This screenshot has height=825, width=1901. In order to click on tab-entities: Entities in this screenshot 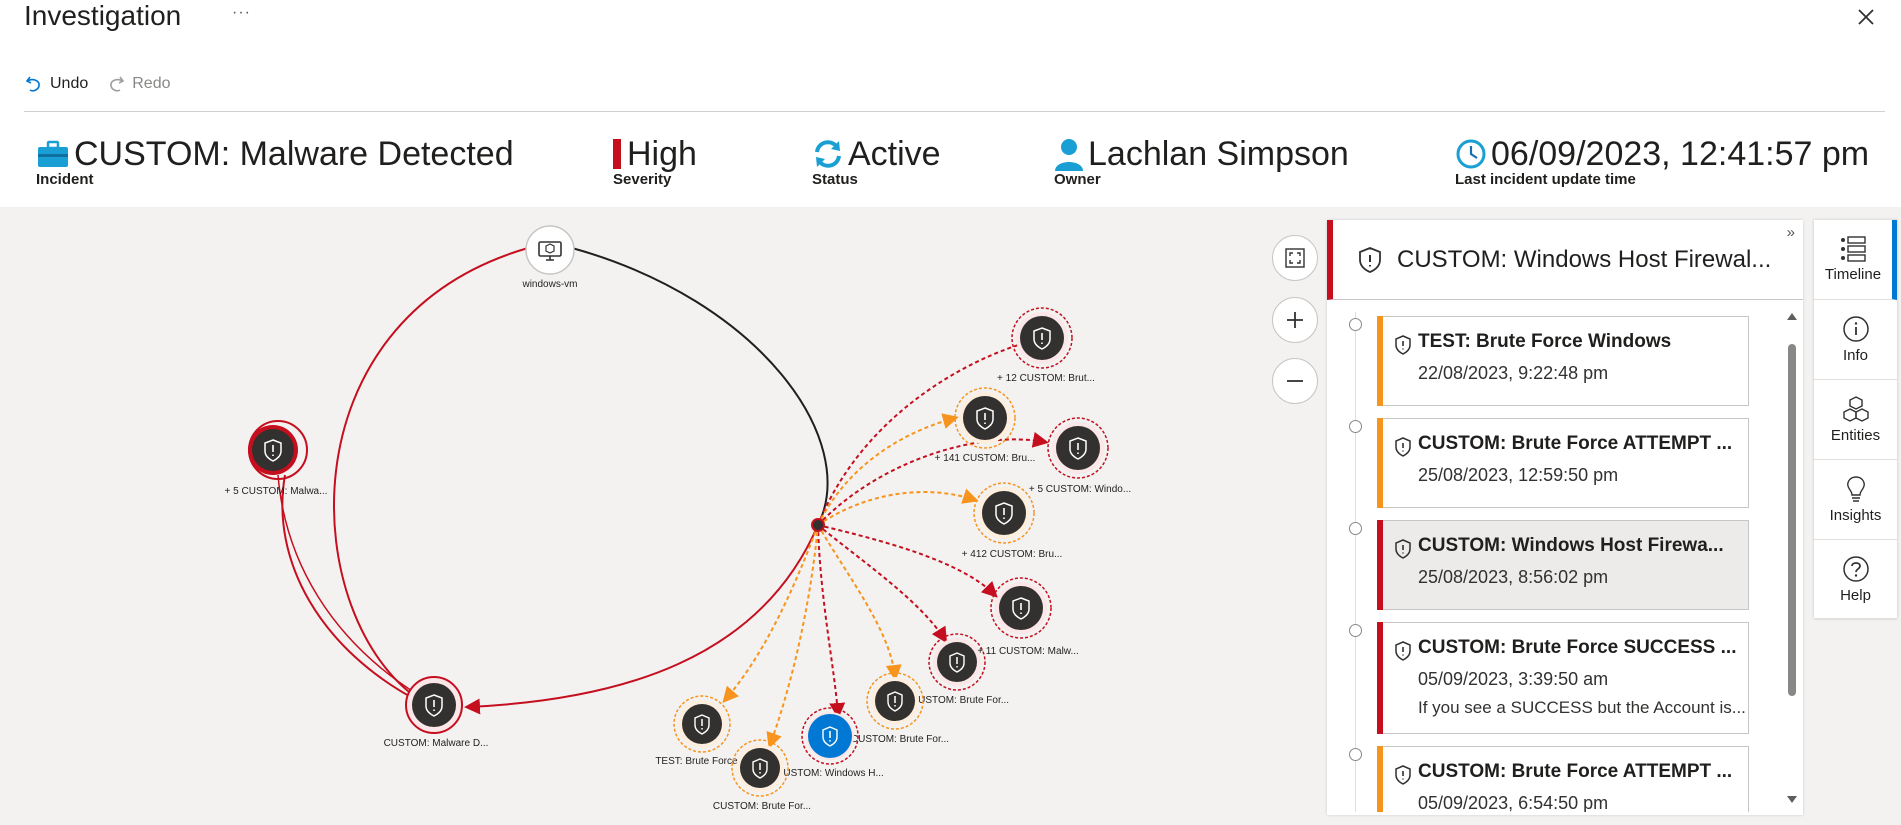, I will do `click(1855, 420)`.